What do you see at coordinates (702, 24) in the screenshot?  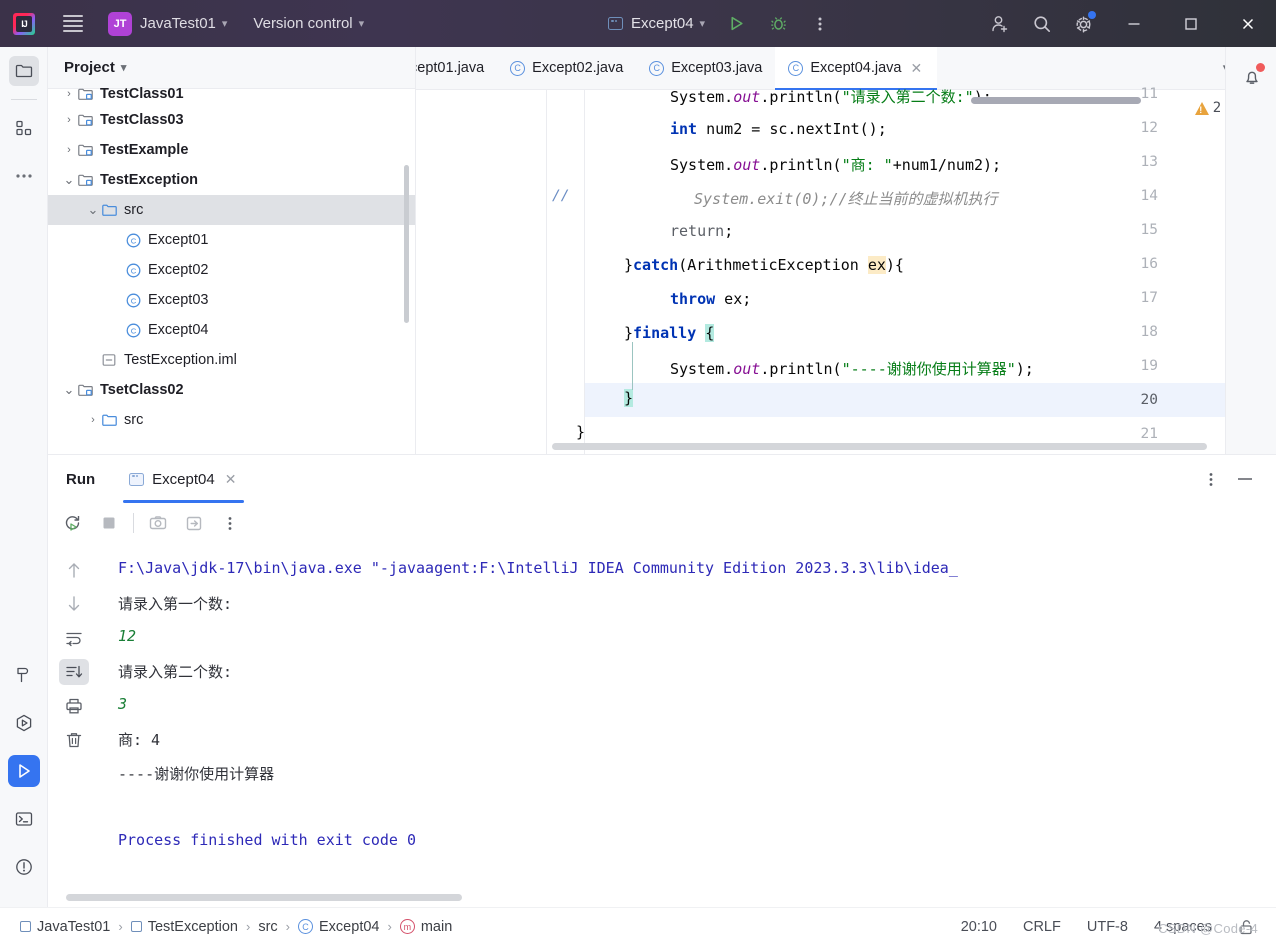 I see `chevron-down-icon: ▾` at bounding box center [702, 24].